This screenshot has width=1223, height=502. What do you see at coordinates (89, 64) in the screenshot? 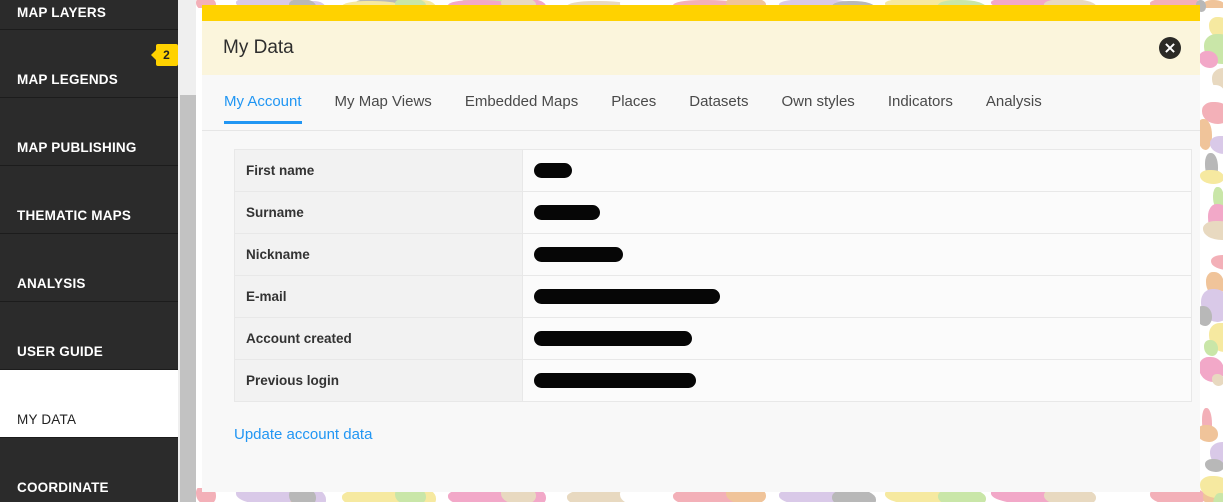
I see `sidebar-item-map-legends: MAP LEGENDS 2` at bounding box center [89, 64].